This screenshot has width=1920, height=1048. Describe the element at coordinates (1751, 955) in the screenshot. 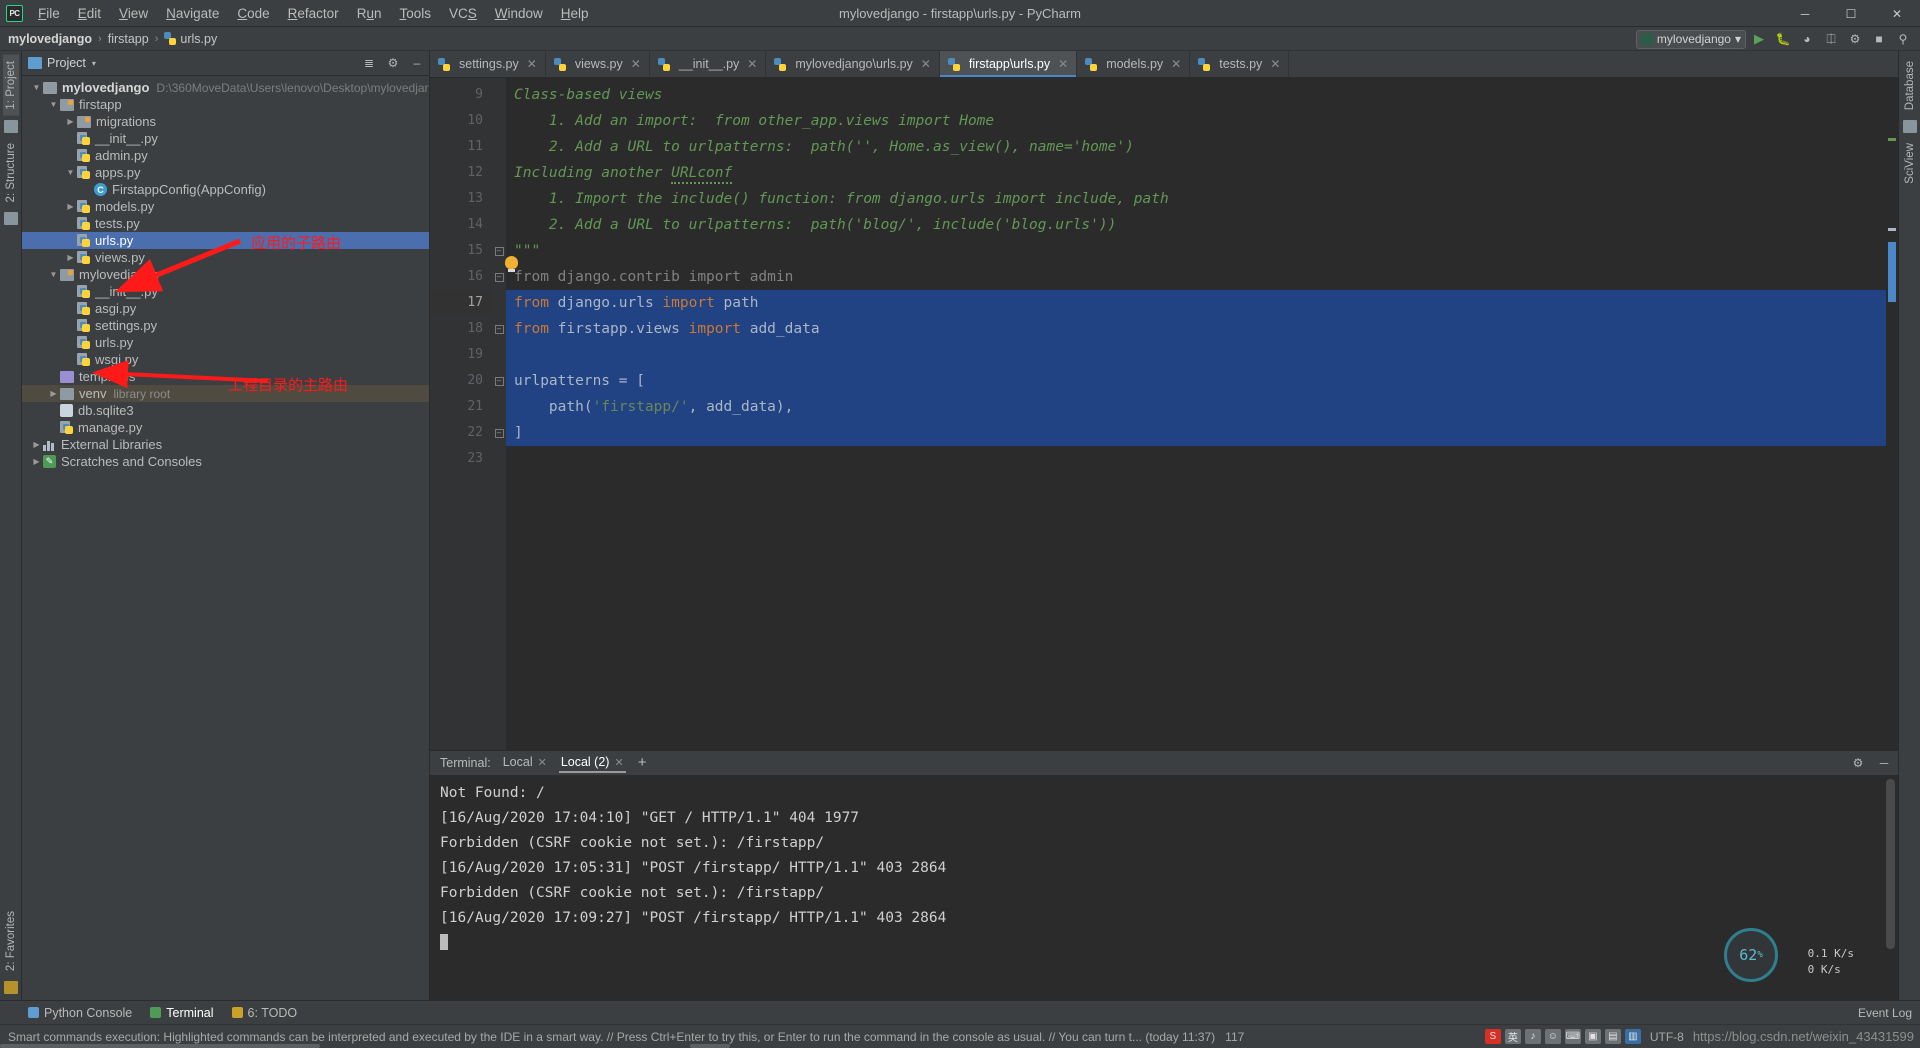

I see `network-gauge-widget: 62%` at that location.